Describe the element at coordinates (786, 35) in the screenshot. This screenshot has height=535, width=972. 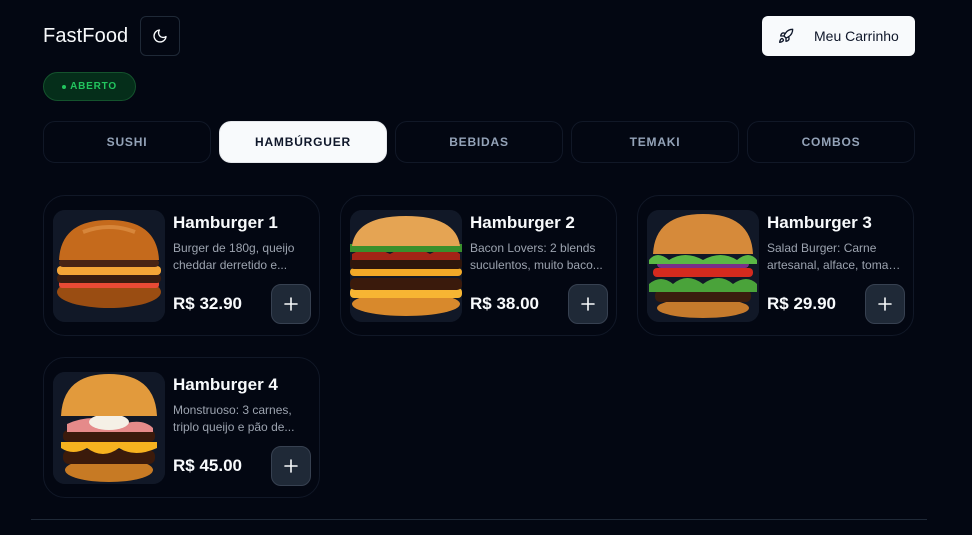
I see `rocket-icon` at that location.